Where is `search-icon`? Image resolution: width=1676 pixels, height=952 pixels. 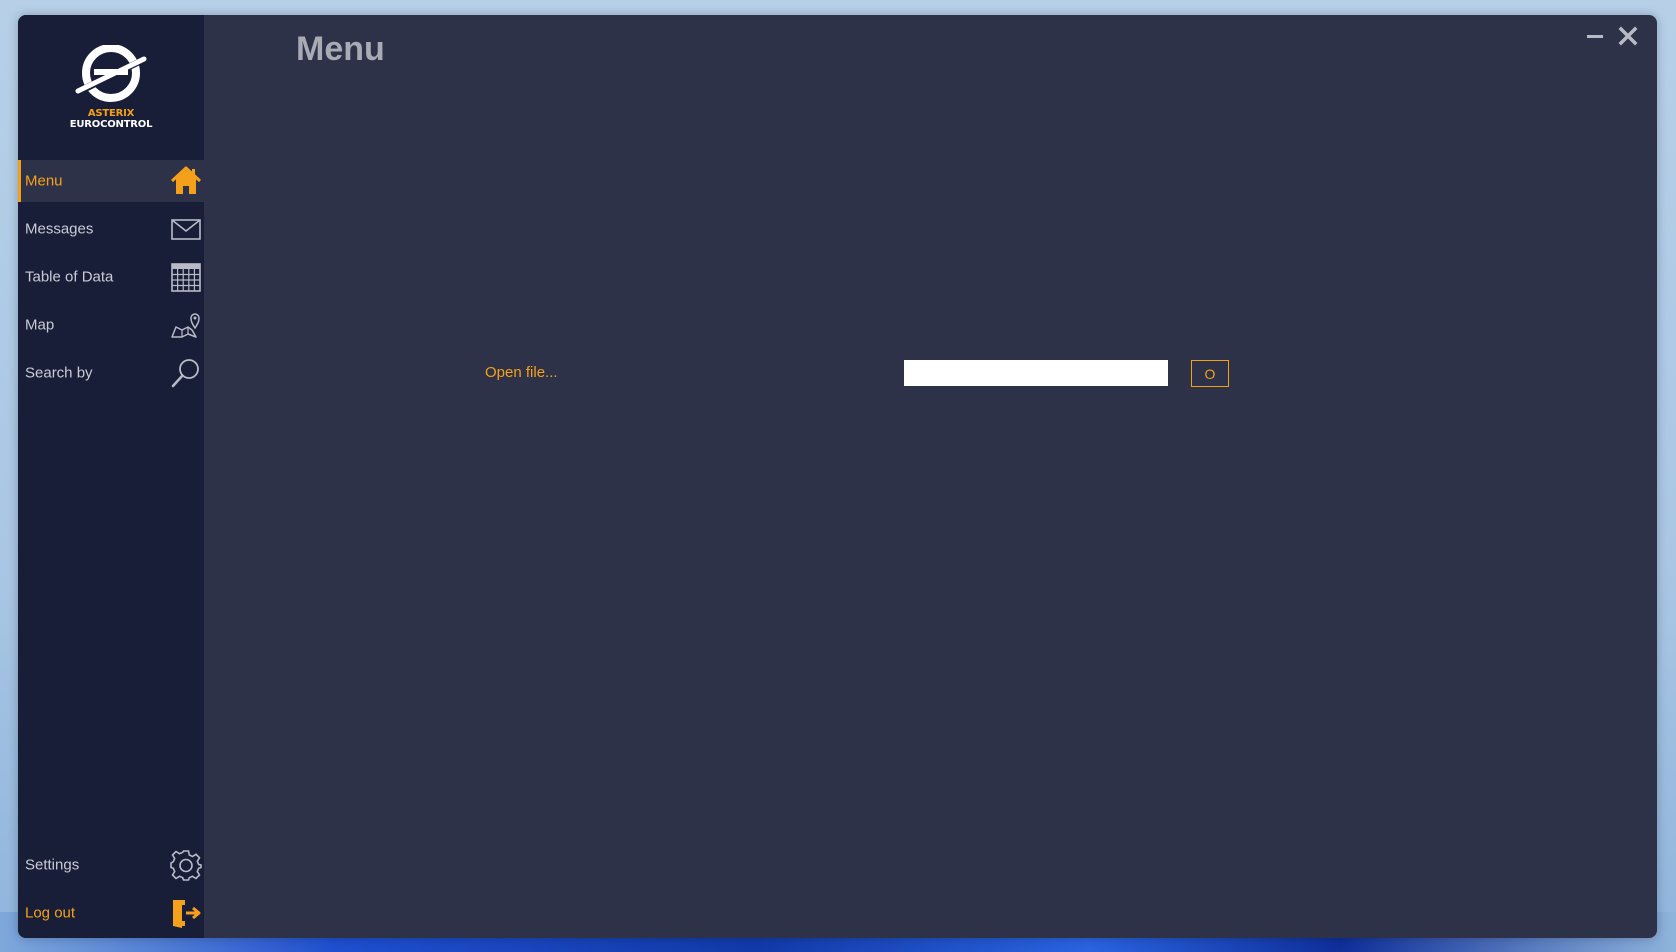 search-icon is located at coordinates (185, 373).